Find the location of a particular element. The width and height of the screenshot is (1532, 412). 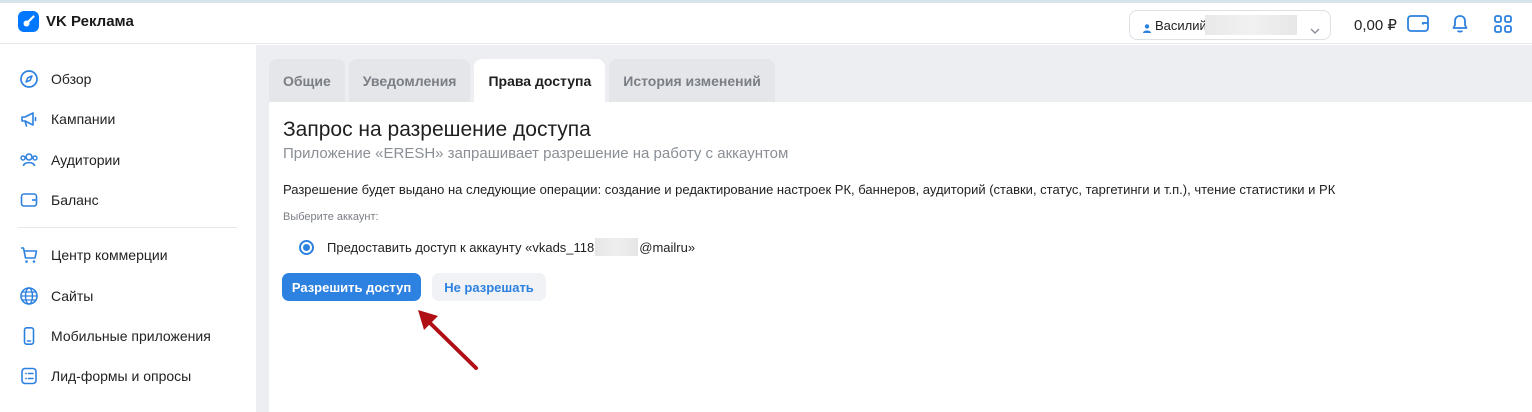

sidebar-item-audiences: Аудитории is located at coordinates (69, 160).